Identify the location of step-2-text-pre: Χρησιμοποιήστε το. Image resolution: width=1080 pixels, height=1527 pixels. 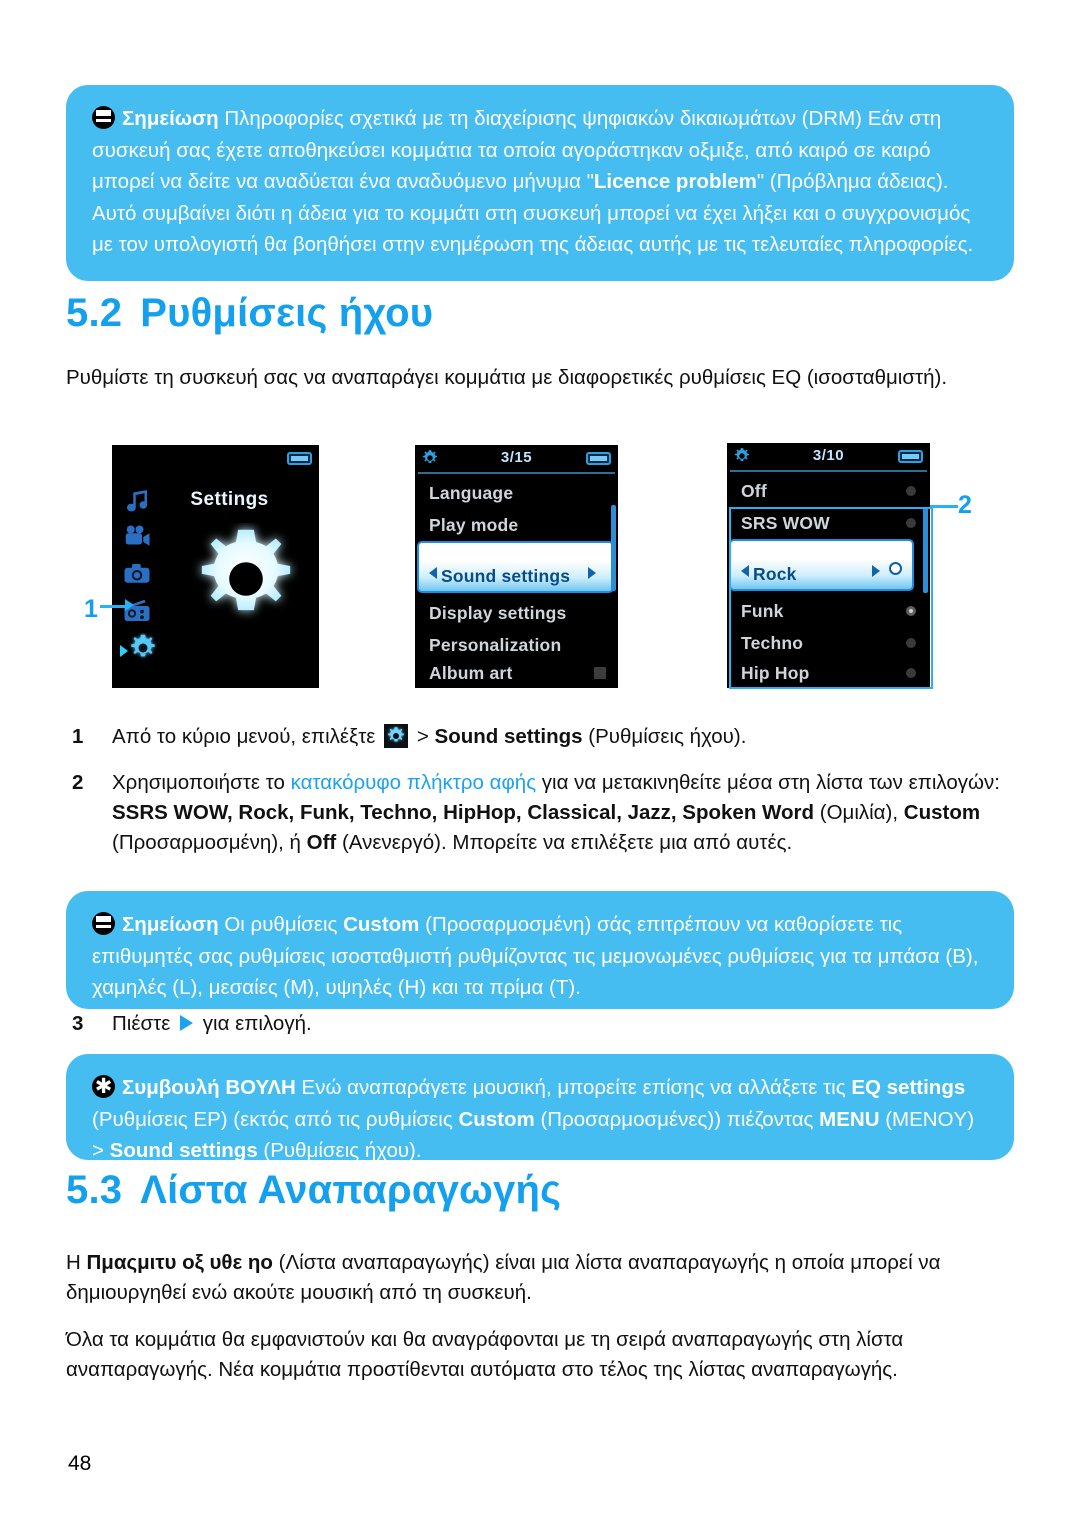
(201, 782).